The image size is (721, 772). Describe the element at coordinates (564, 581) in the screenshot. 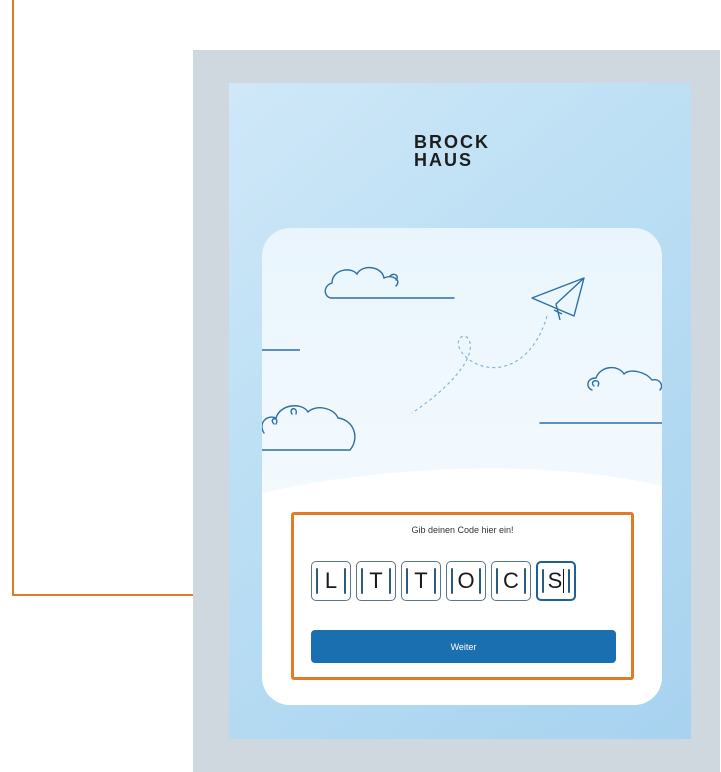

I see `text-caret` at that location.